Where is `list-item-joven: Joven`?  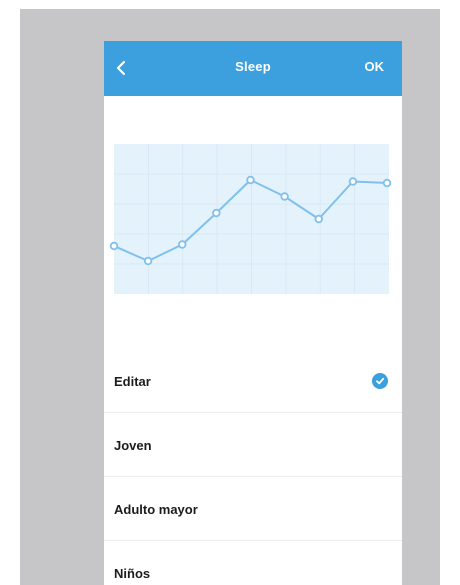
list-item-joven: Joven is located at coordinates (253, 445).